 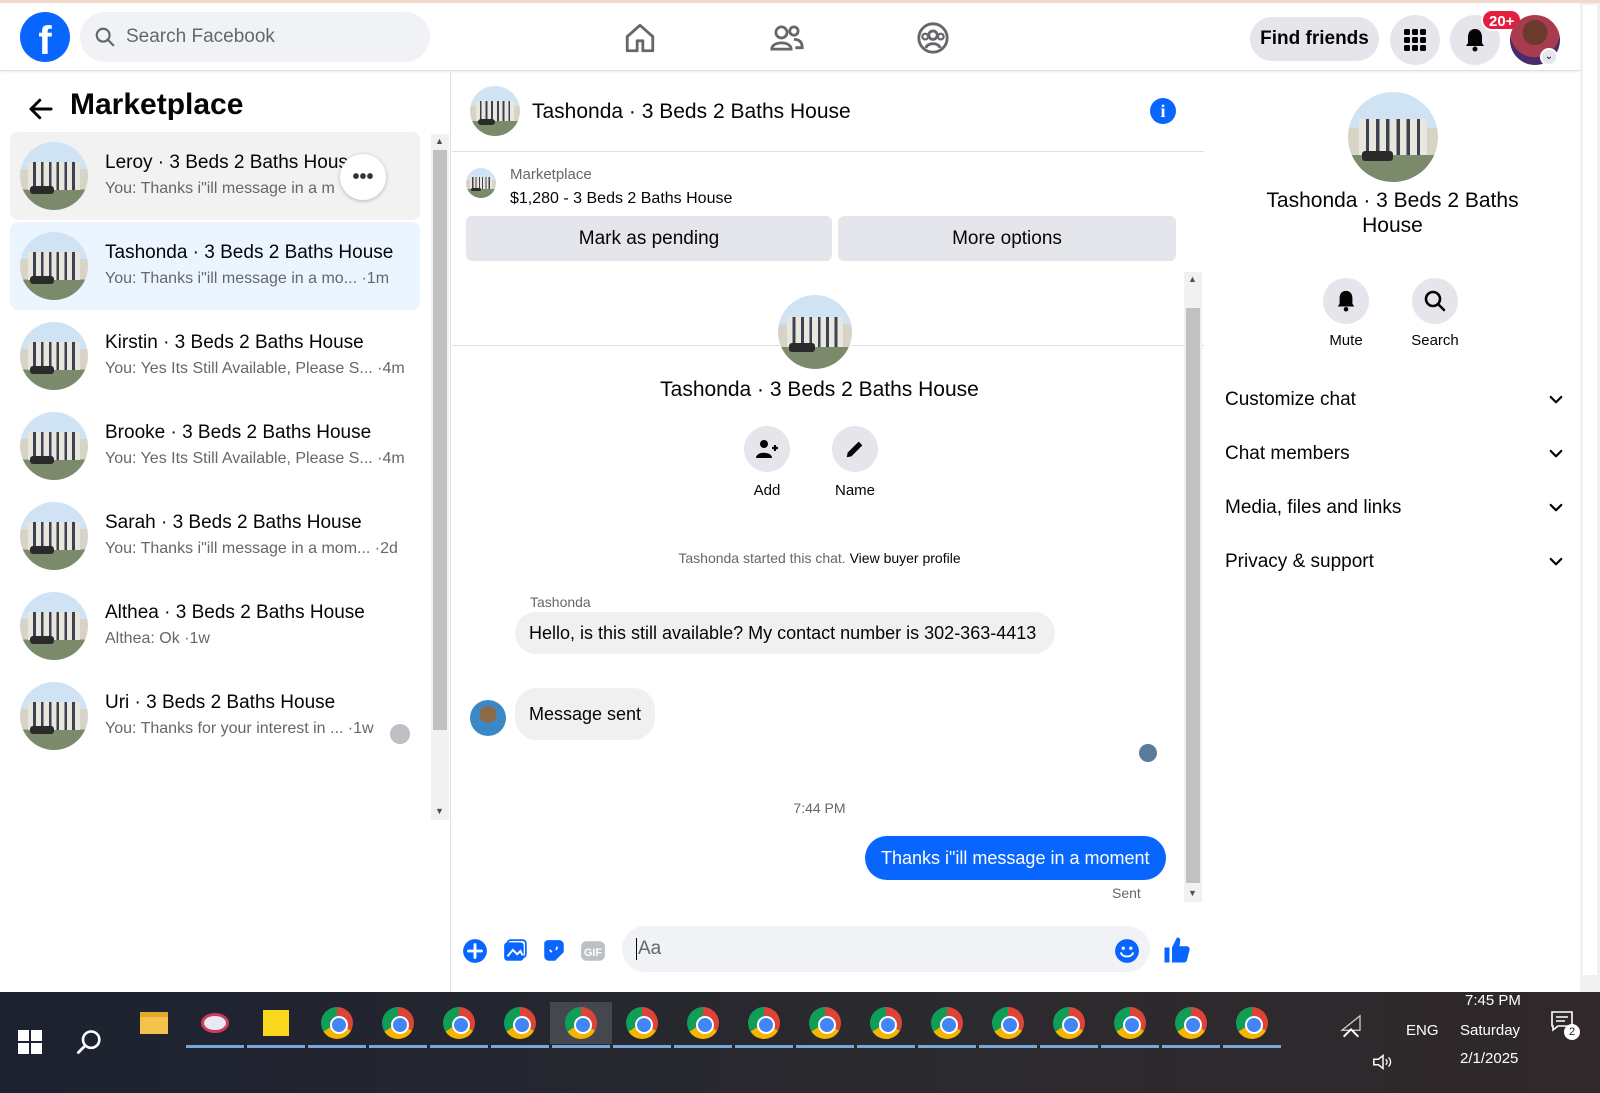 What do you see at coordinates (1395, 400) in the screenshot?
I see `customize-chat-section: Customize chat` at bounding box center [1395, 400].